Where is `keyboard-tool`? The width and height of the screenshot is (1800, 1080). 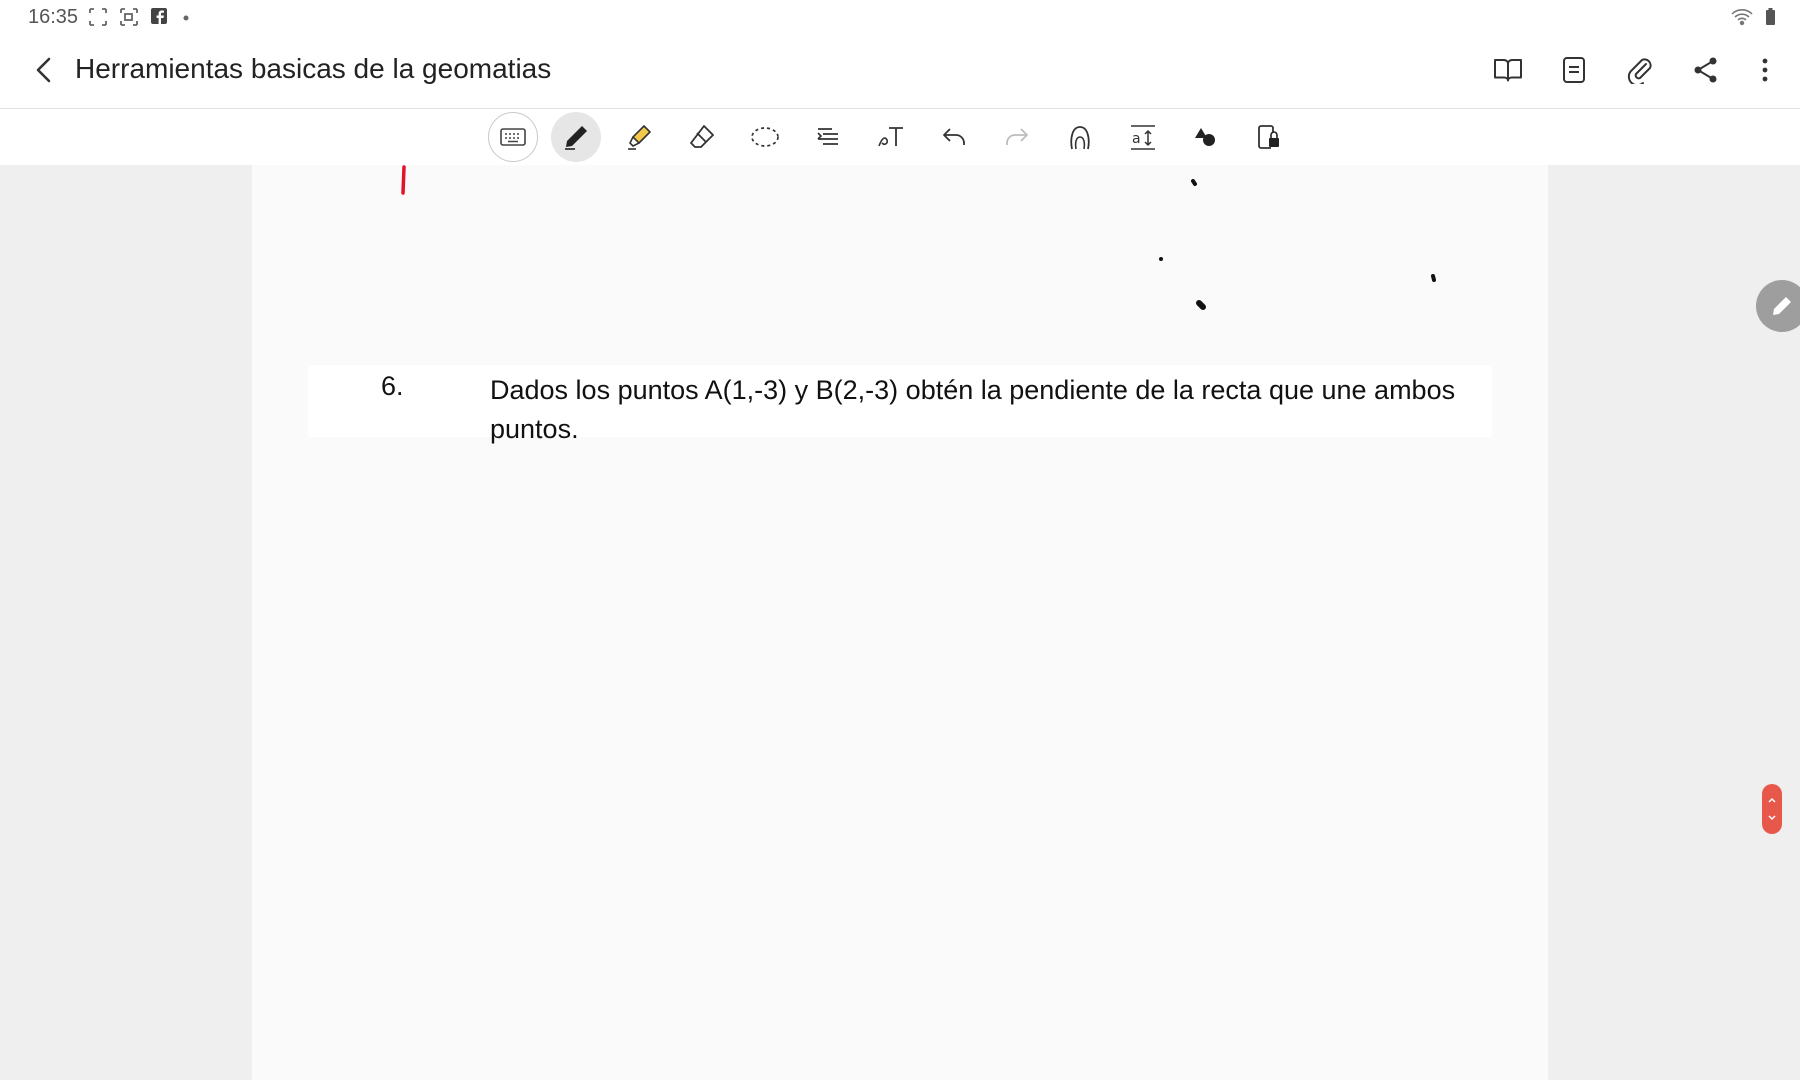 keyboard-tool is located at coordinates (513, 137).